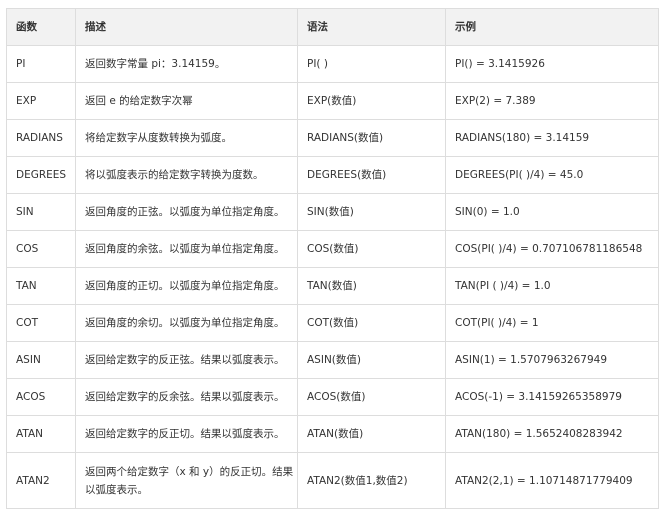 The width and height of the screenshot is (666, 518). Describe the element at coordinates (552, 397) in the screenshot. I see `cell-example: ACOS(-1) = 3.14159265358979` at that location.